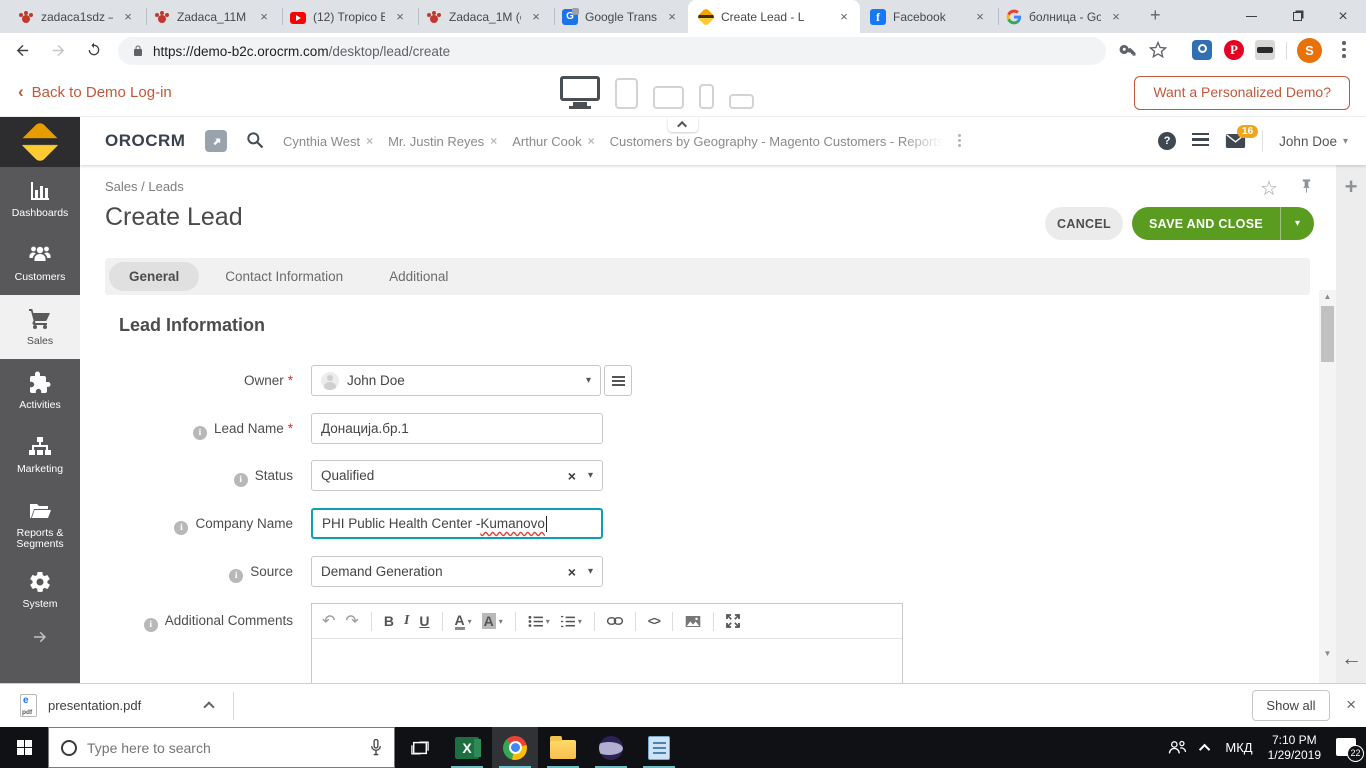  What do you see at coordinates (1242, 137) in the screenshot?
I see `messages-button: 16` at bounding box center [1242, 137].